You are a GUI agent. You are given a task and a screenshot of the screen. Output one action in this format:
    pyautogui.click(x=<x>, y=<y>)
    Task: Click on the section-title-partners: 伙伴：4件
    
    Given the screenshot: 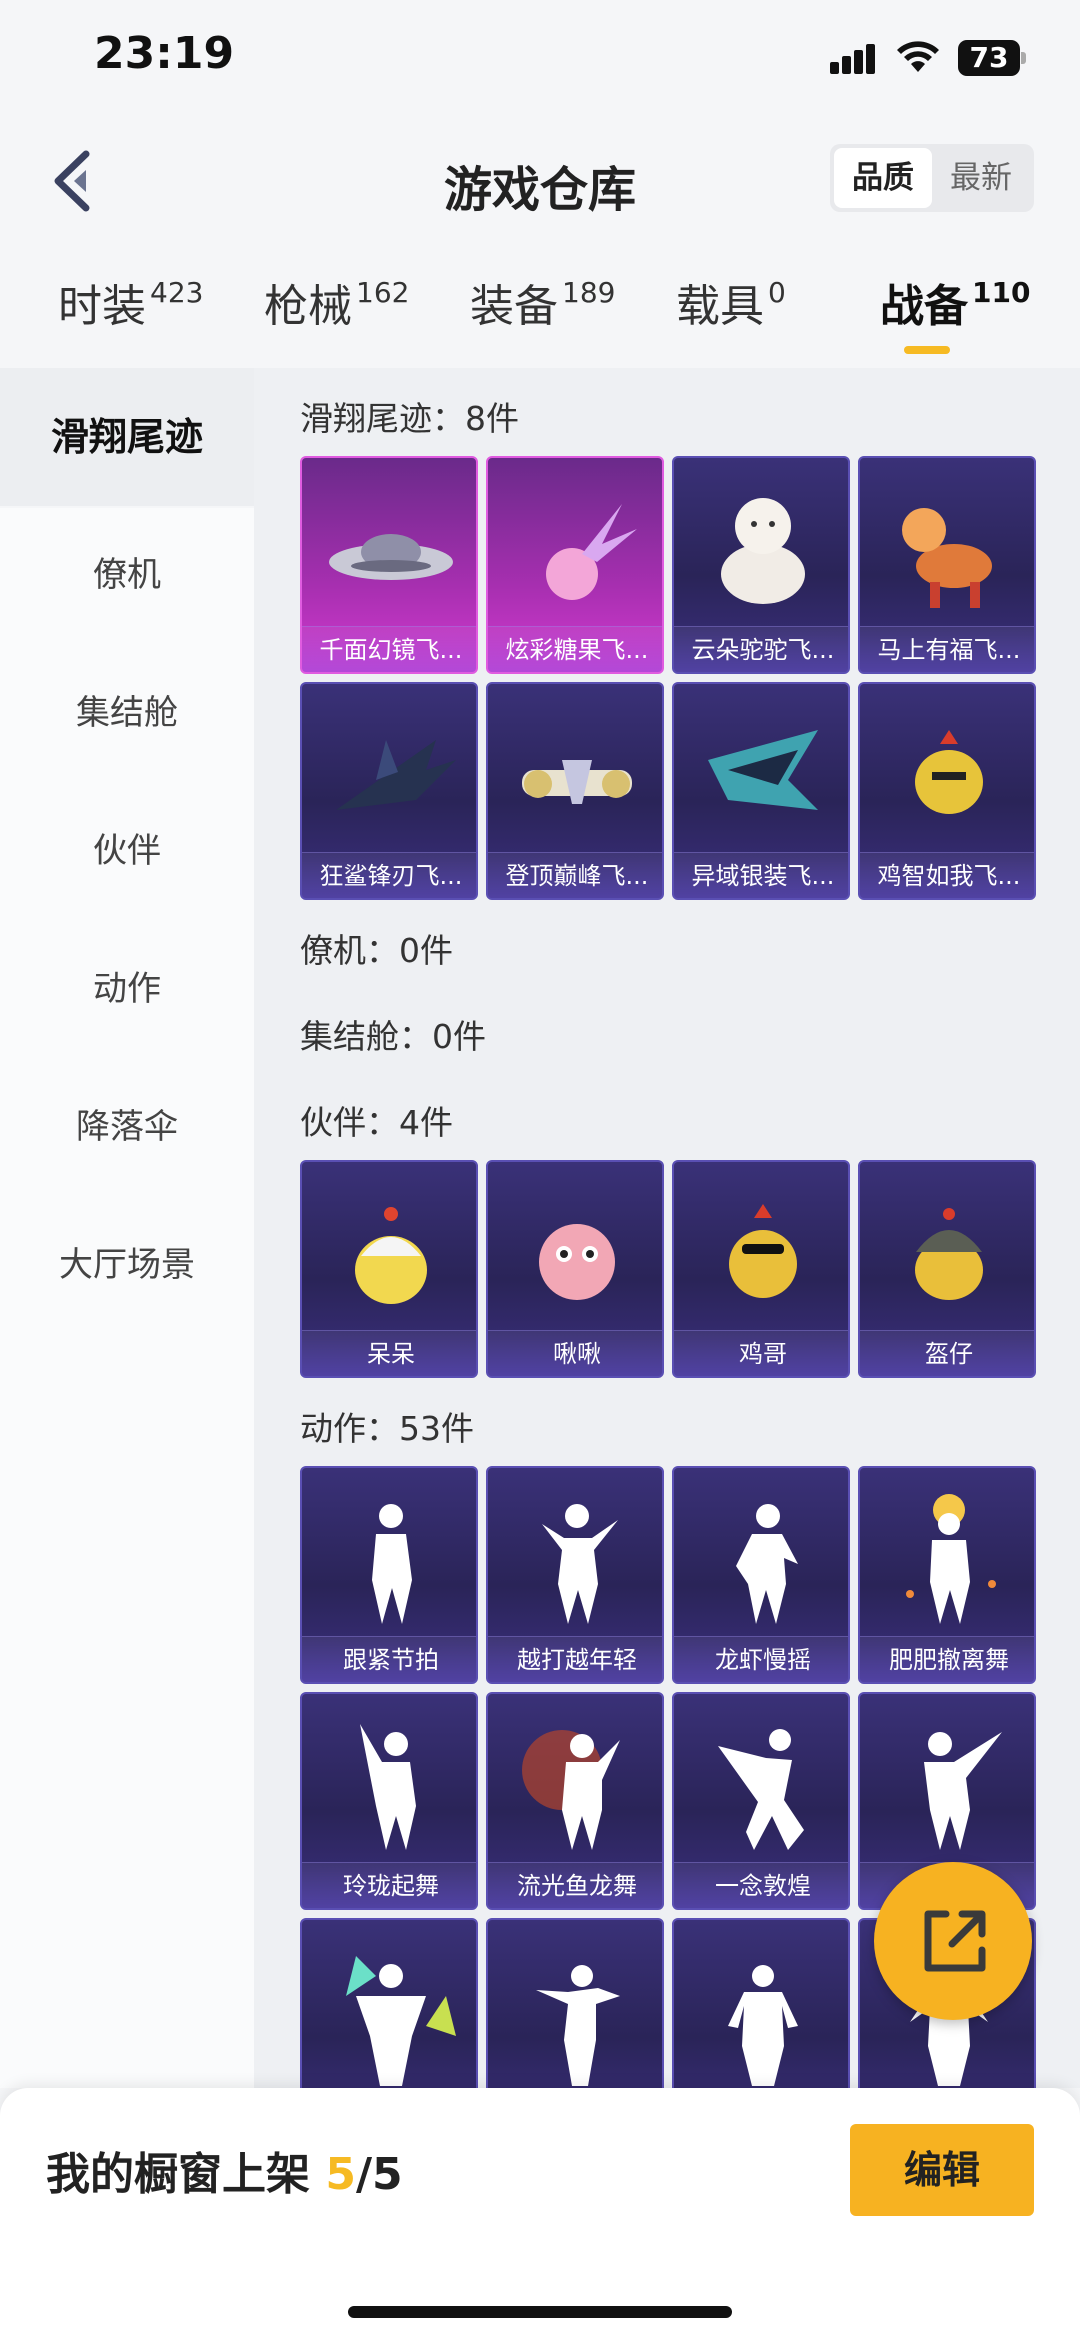 What is the action you would take?
    pyautogui.click(x=376, y=1122)
    